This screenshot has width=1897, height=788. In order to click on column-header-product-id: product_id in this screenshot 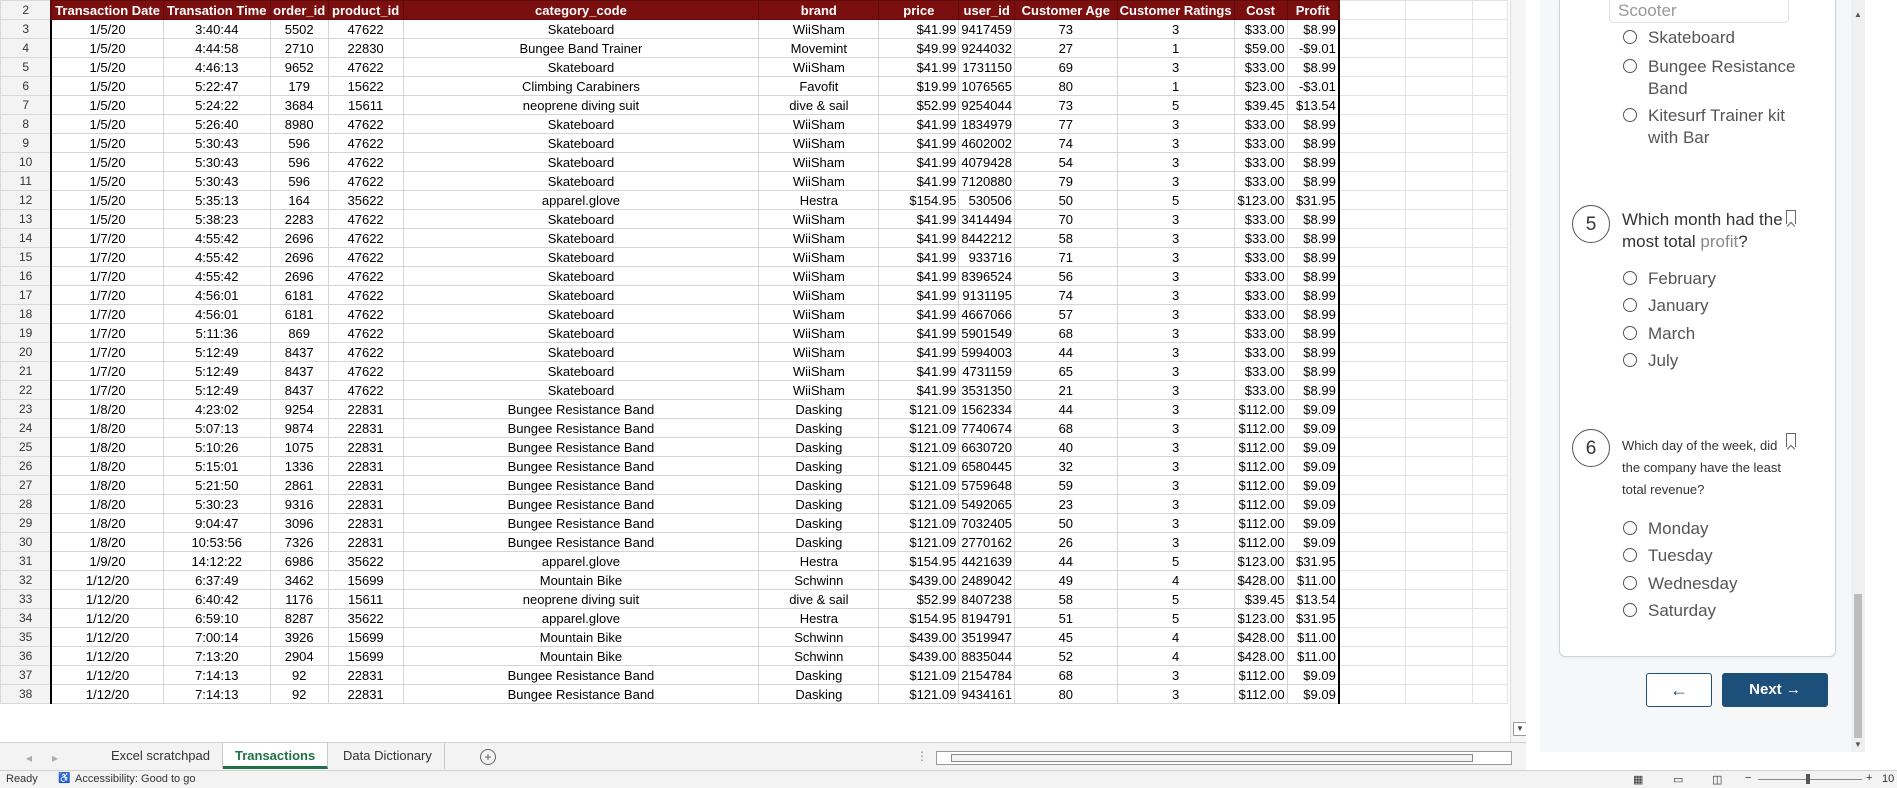, I will do `click(365, 10)`.